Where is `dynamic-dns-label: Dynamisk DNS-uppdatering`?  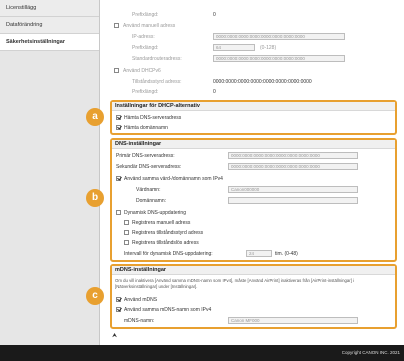 dynamic-dns-label: Dynamisk DNS-uppdatering is located at coordinates (155, 213).